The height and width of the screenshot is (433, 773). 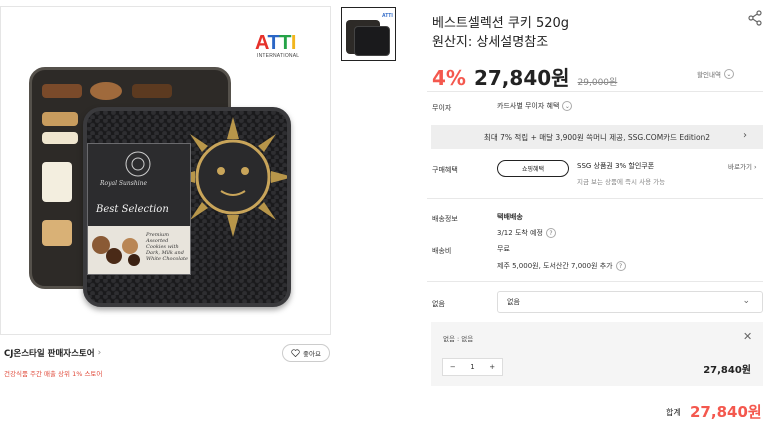 What do you see at coordinates (124, 183) in the screenshot?
I see `tin-script: Royal Sunshine` at bounding box center [124, 183].